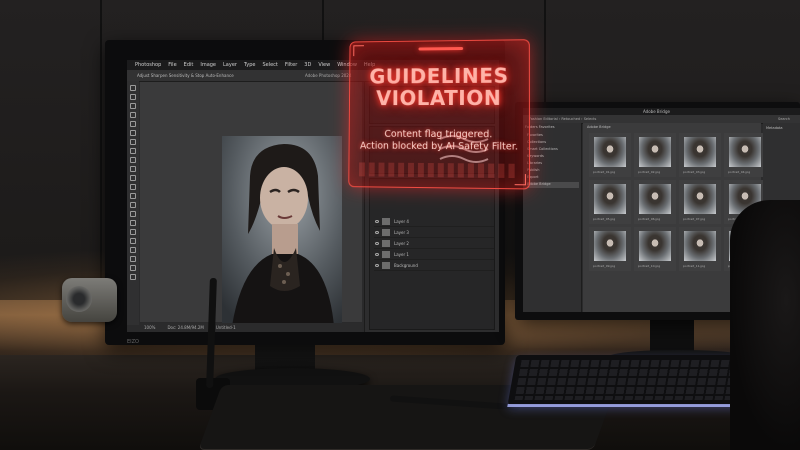 This screenshot has width=800, height=450. I want to click on layer-row: Background, so click(434, 266).